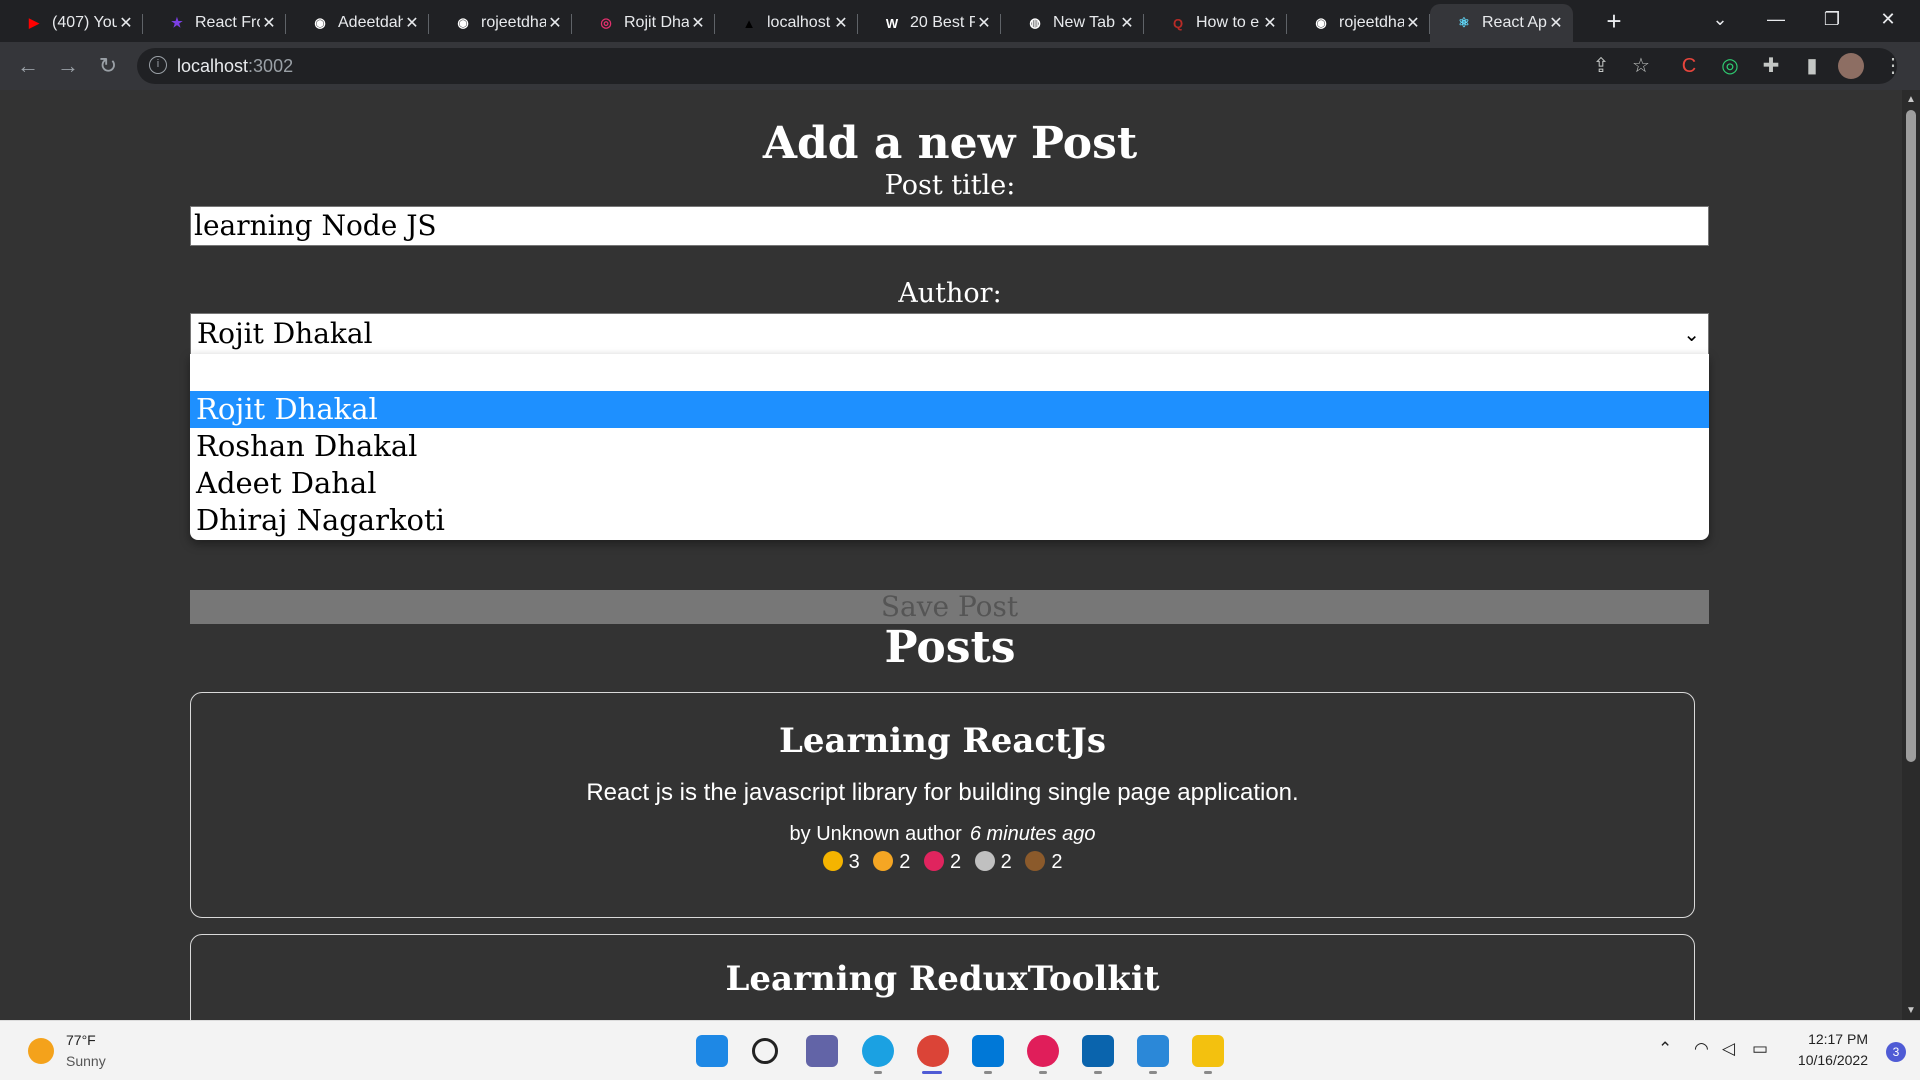 The height and width of the screenshot is (1080, 1920). I want to click on file-explorer-icon, so click(1208, 1051).